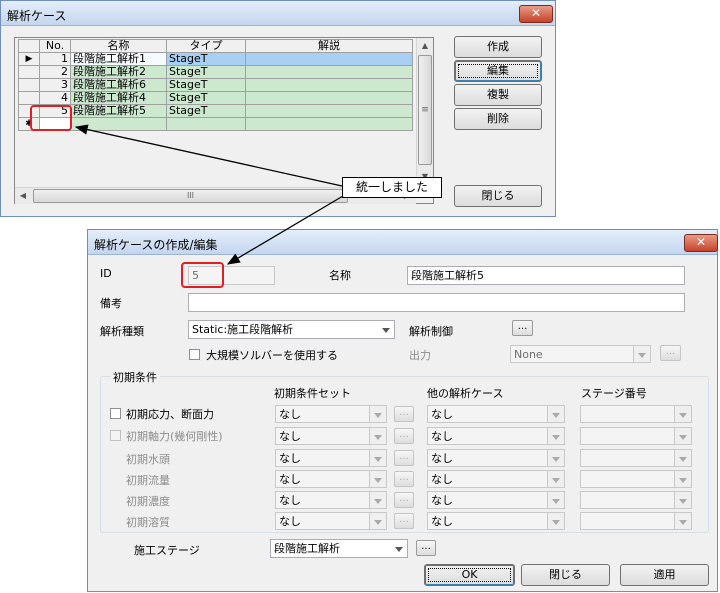 This screenshot has height=593, width=720. Describe the element at coordinates (285, 230) in the screenshot. I see `arrow-to-id` at that location.